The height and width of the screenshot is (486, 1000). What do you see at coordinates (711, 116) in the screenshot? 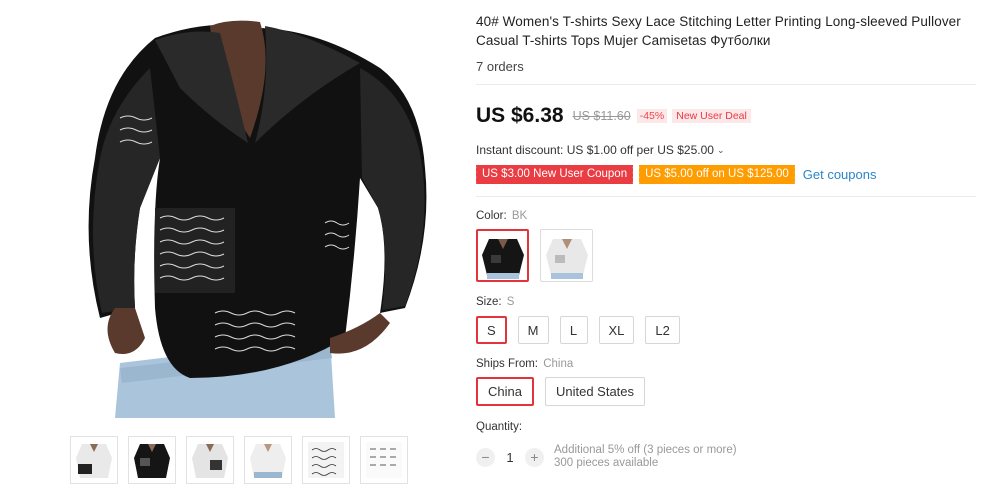
I see `new-user-deal-badge: New User Deal` at bounding box center [711, 116].